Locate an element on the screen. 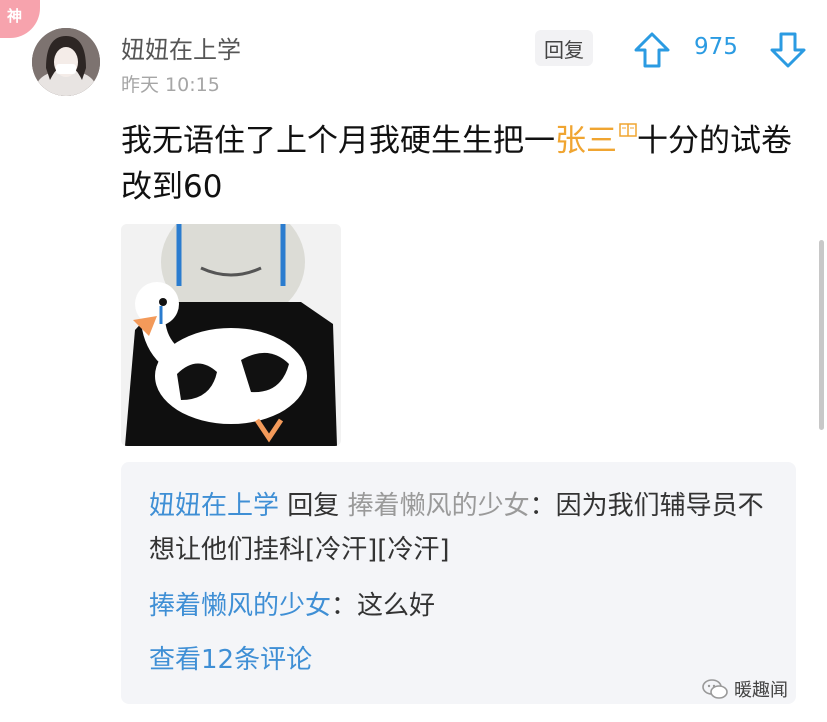 The image size is (827, 722). reply-button: 回复 is located at coordinates (564, 48).